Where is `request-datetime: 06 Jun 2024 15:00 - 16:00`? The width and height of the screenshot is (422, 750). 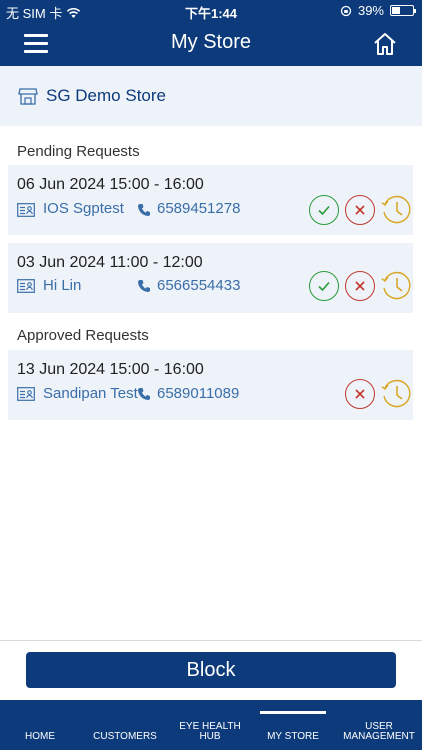
request-datetime: 06 Jun 2024 15:00 - 16:00 is located at coordinates (110, 184).